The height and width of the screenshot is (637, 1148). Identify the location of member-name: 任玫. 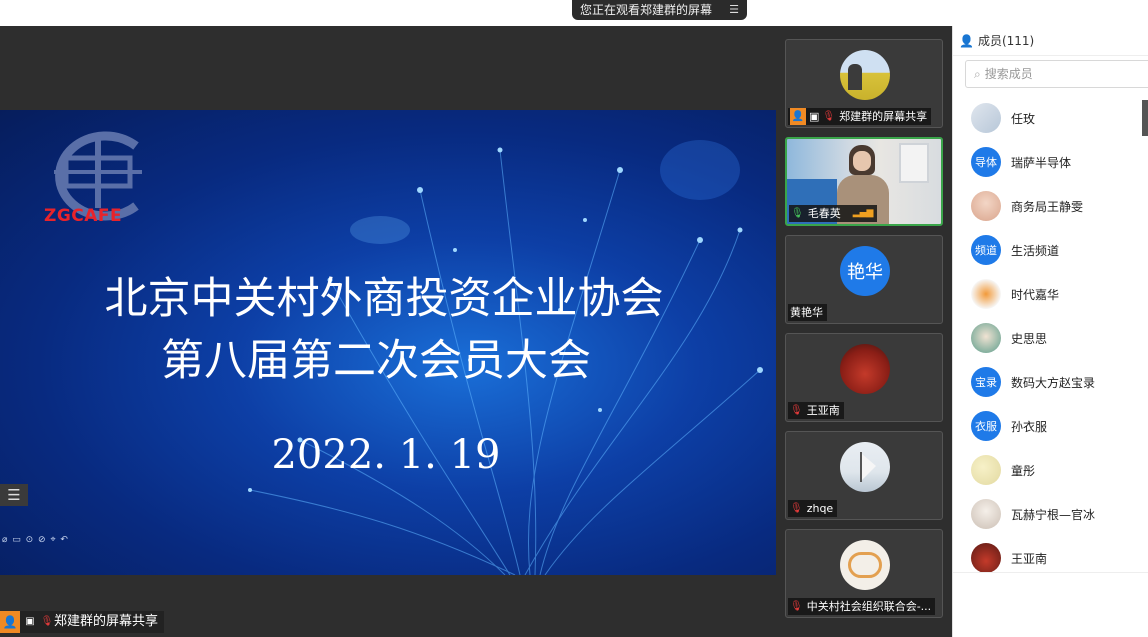
(1023, 118).